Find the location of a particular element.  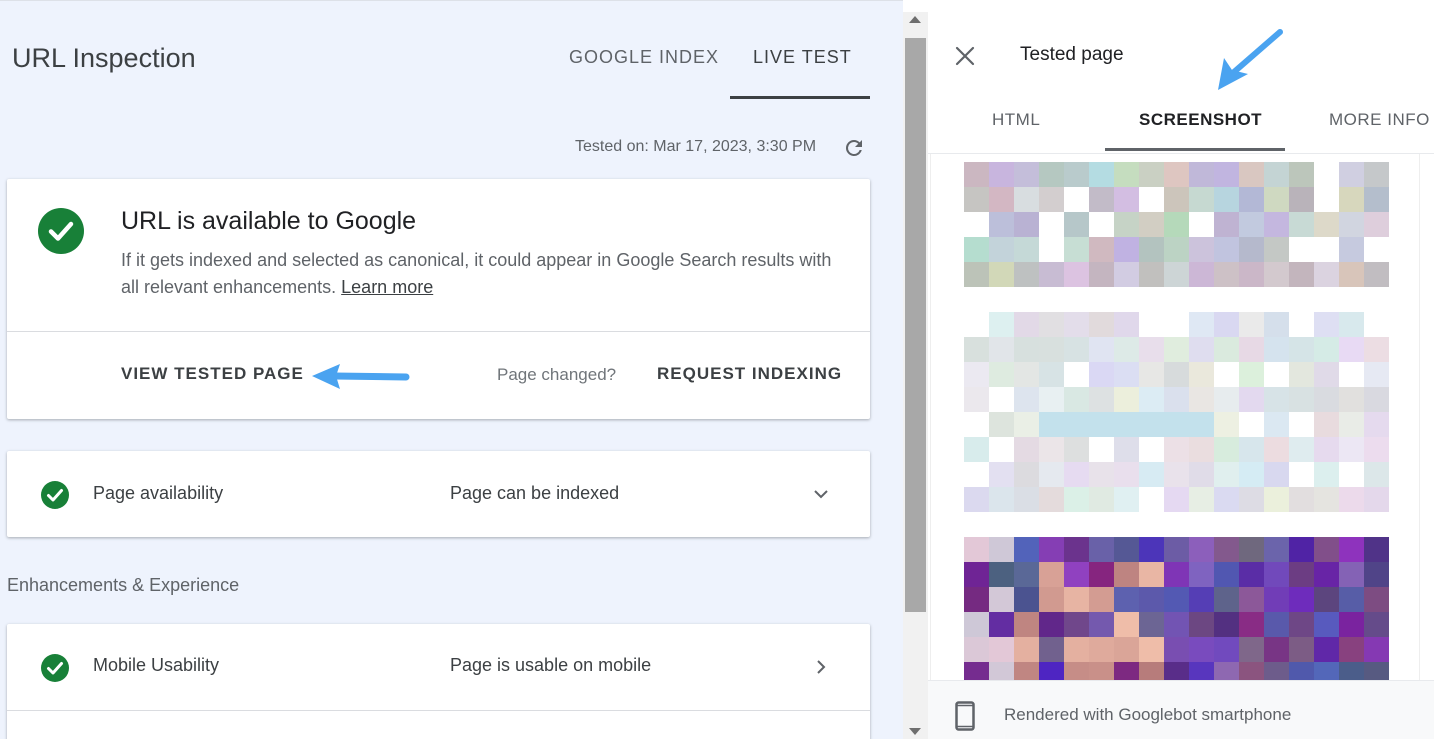

scroll-up-icon is located at coordinates (915, 19).